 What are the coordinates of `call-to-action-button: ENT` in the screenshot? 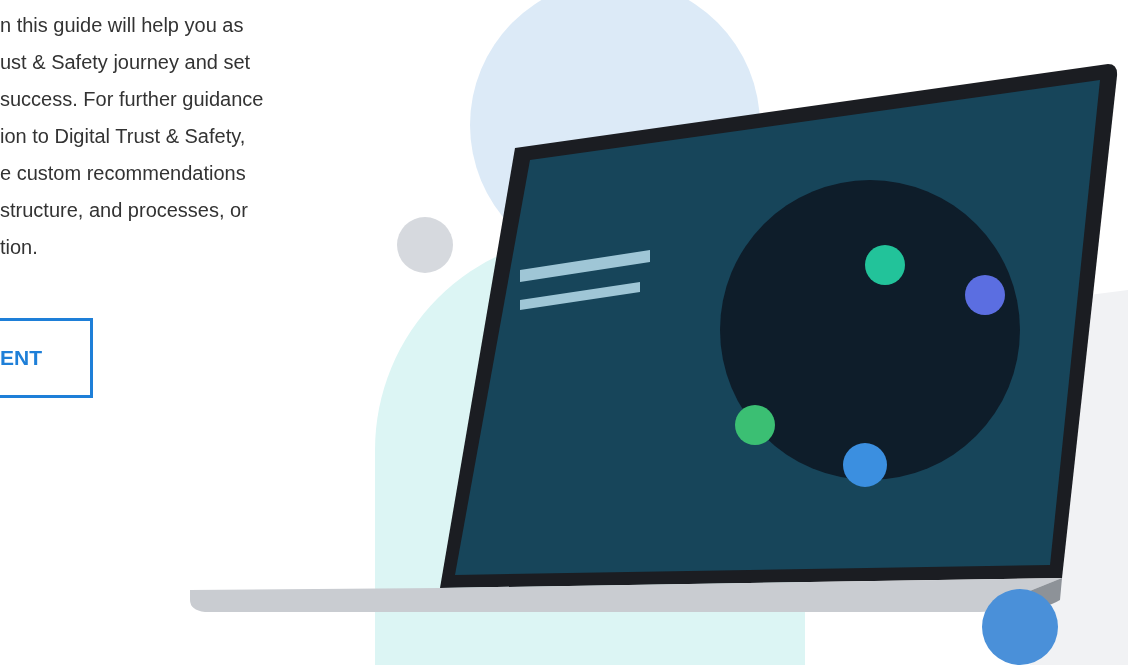 It's located at (46, 358).